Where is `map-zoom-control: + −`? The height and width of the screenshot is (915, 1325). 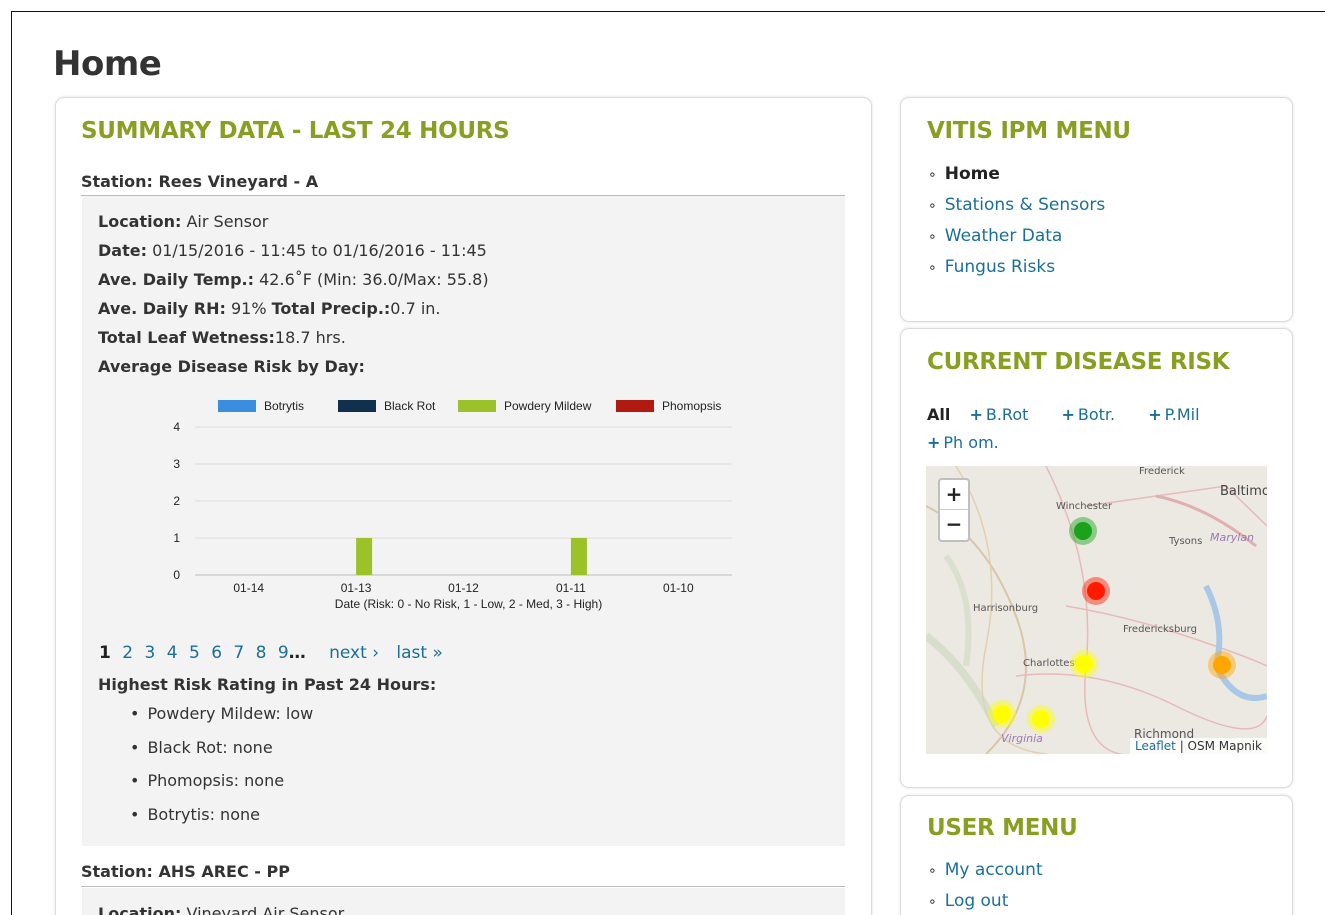 map-zoom-control: + − is located at coordinates (954, 510).